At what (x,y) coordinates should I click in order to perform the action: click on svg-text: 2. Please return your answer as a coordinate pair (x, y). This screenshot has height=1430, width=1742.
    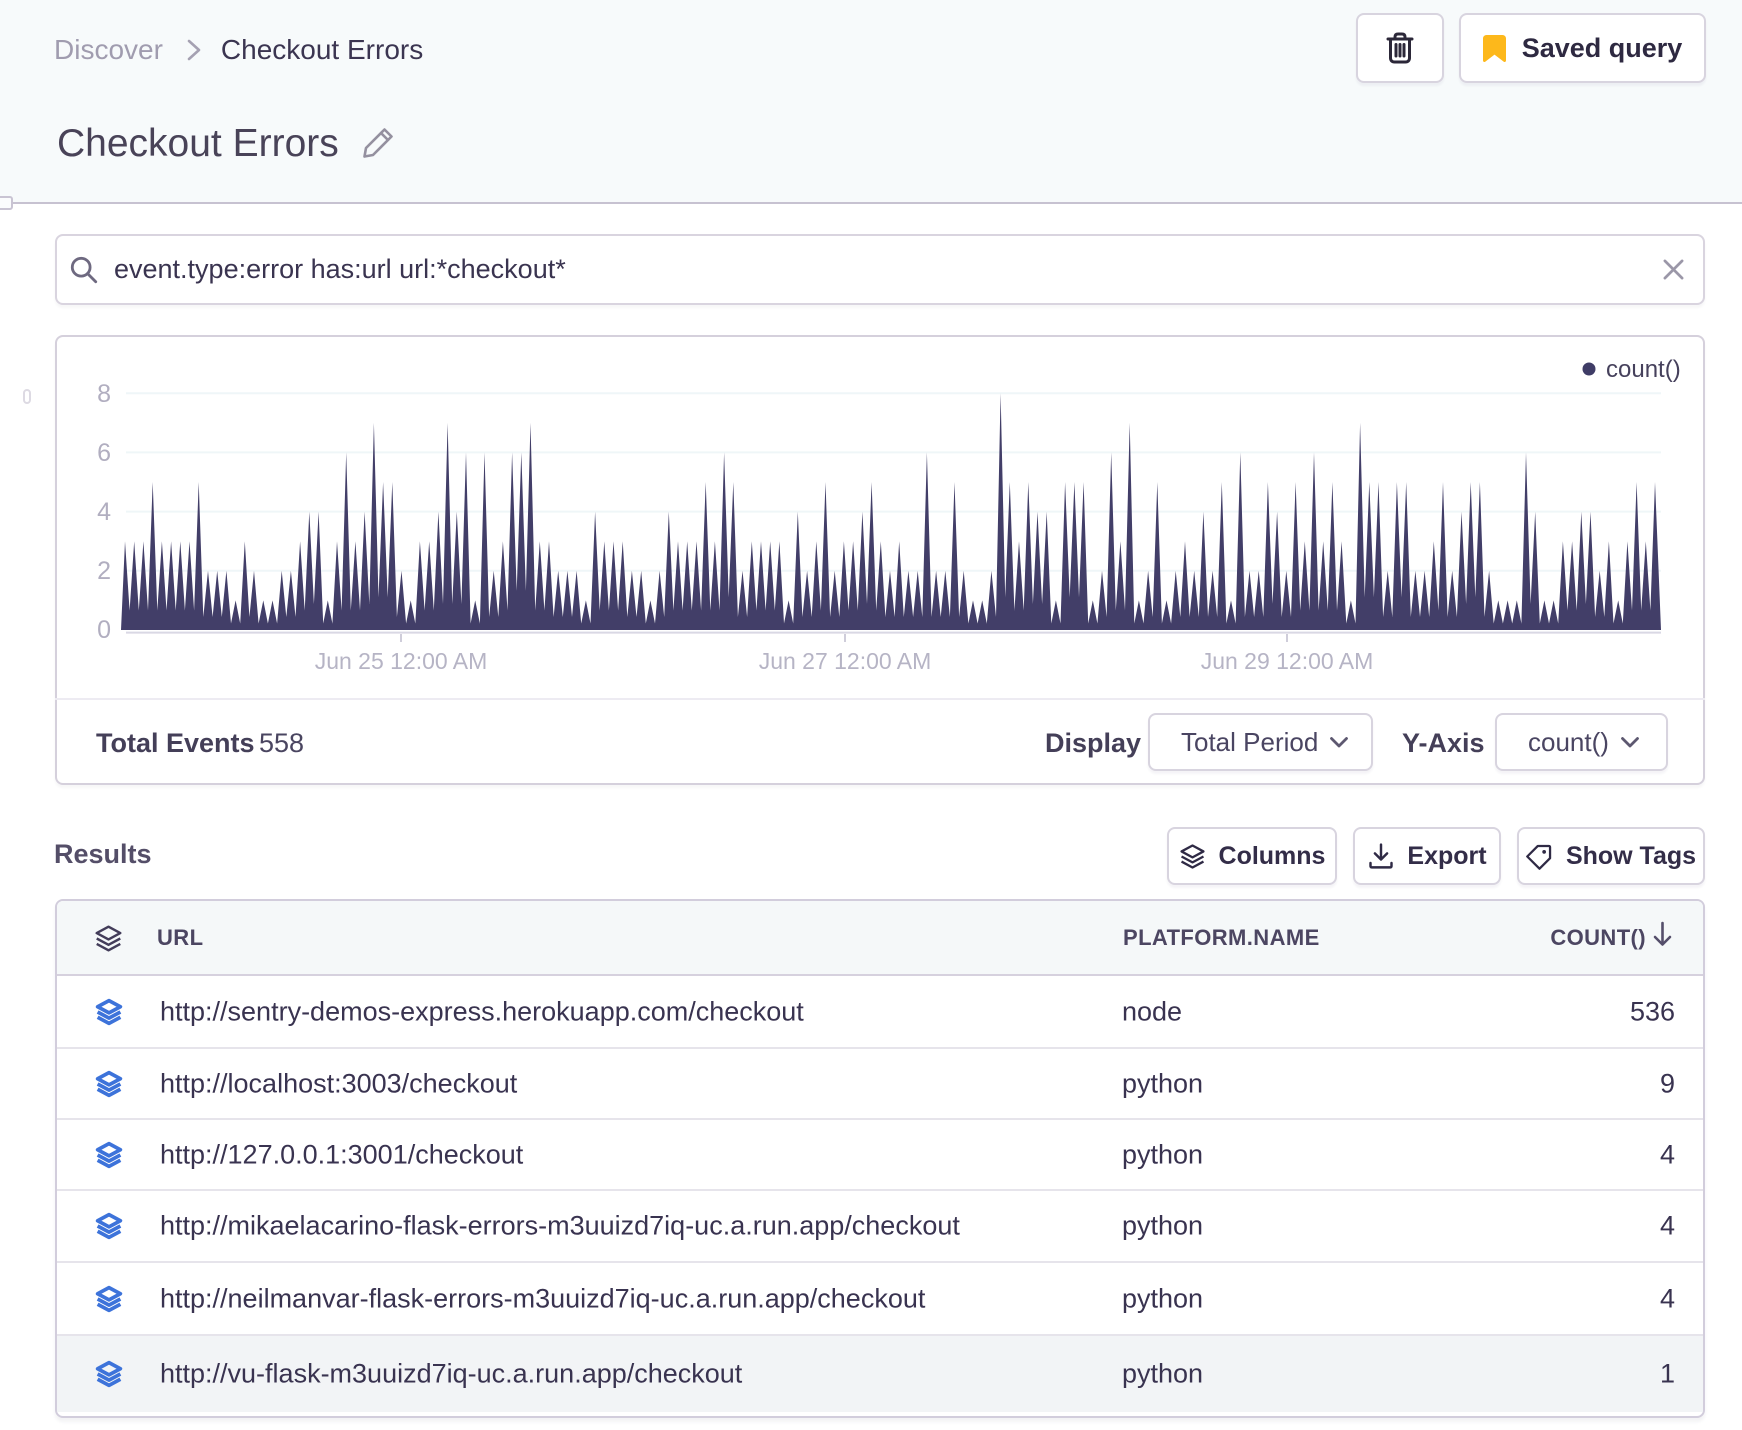
    Looking at the image, I should click on (104, 571).